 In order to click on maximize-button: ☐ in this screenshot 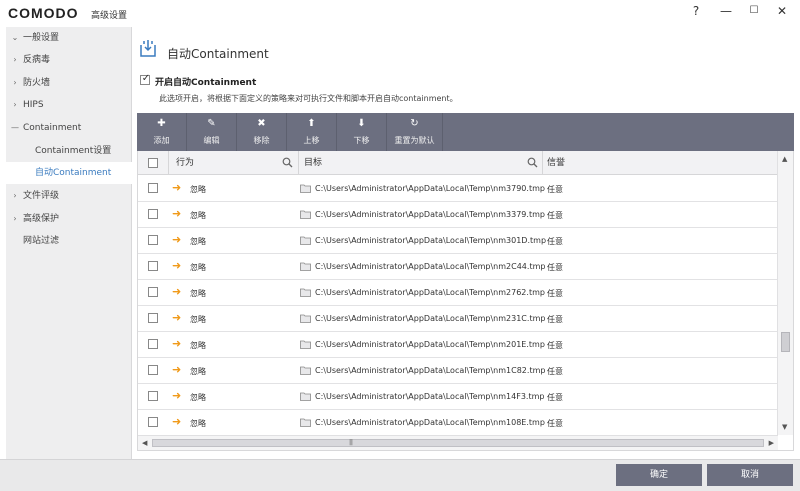, I will do `click(754, 11)`.